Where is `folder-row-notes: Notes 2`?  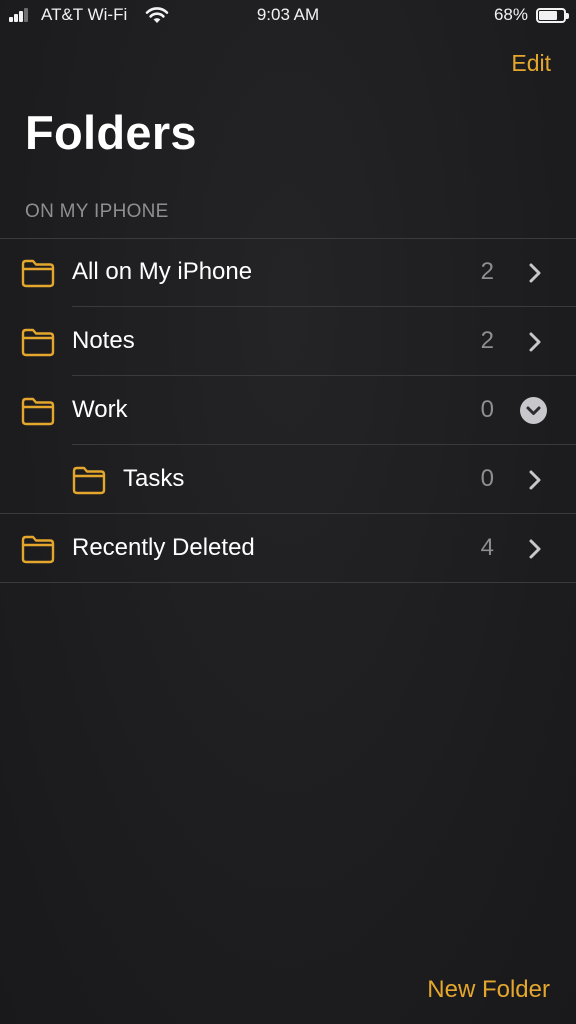
folder-row-notes: Notes 2 is located at coordinates (288, 341).